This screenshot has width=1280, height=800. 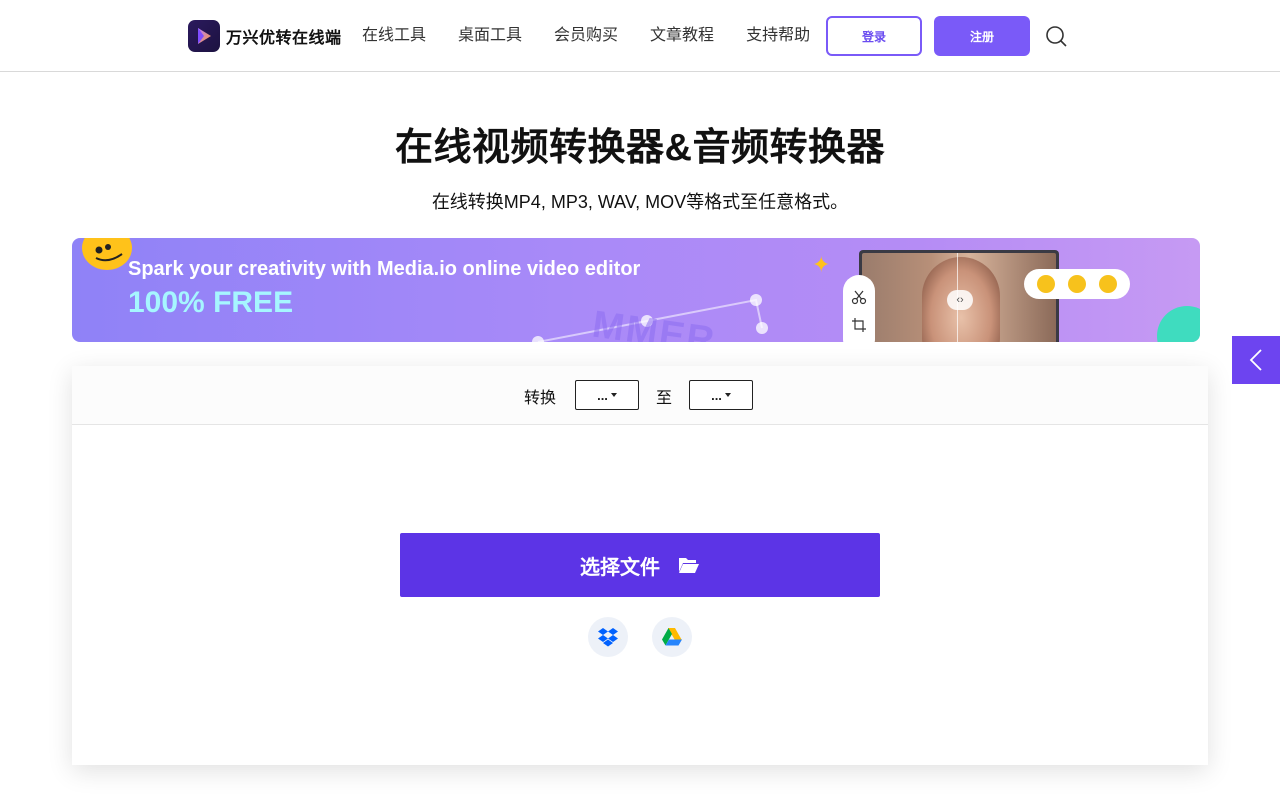 I want to click on nav-item-desktop-tools: 桌面工具, so click(x=490, y=36).